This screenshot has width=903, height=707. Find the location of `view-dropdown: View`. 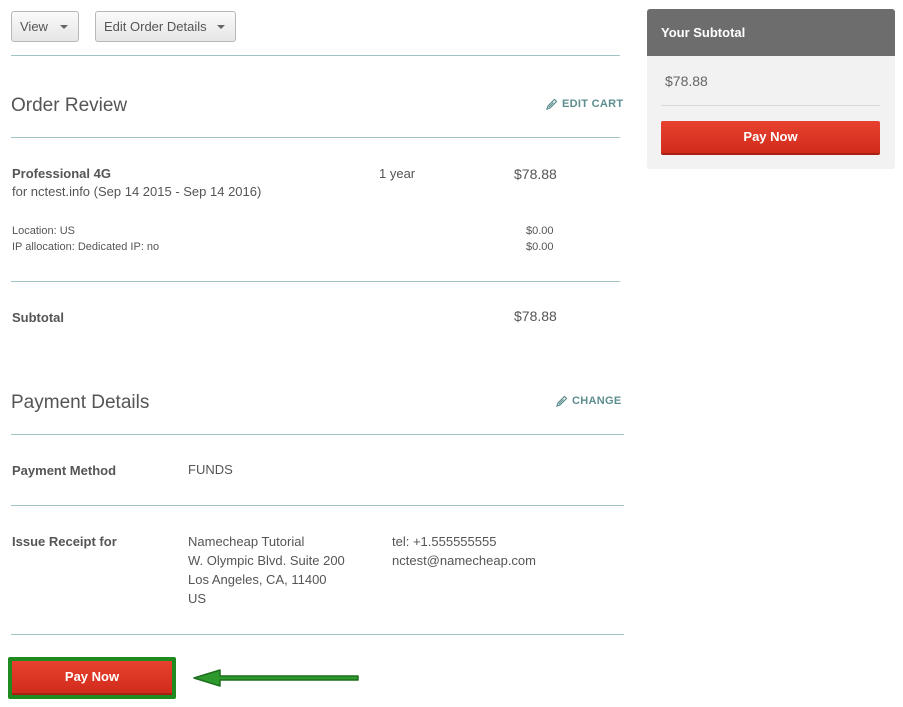

view-dropdown: View is located at coordinates (45, 26).